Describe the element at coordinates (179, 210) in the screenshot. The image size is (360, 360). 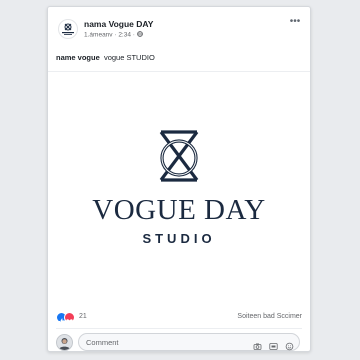
I see `brand-title: VOGUE DAY` at that location.